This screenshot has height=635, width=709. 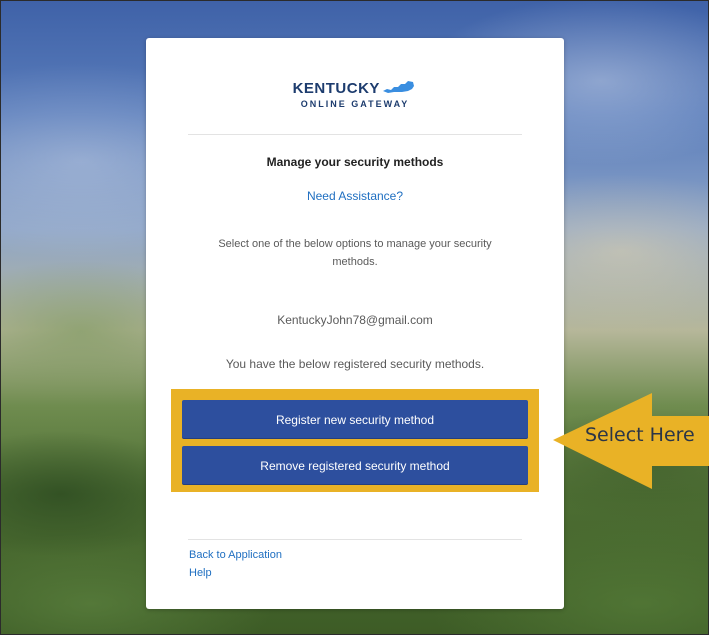 What do you see at coordinates (235, 555) in the screenshot?
I see `back-to-application-link: Back to Application` at bounding box center [235, 555].